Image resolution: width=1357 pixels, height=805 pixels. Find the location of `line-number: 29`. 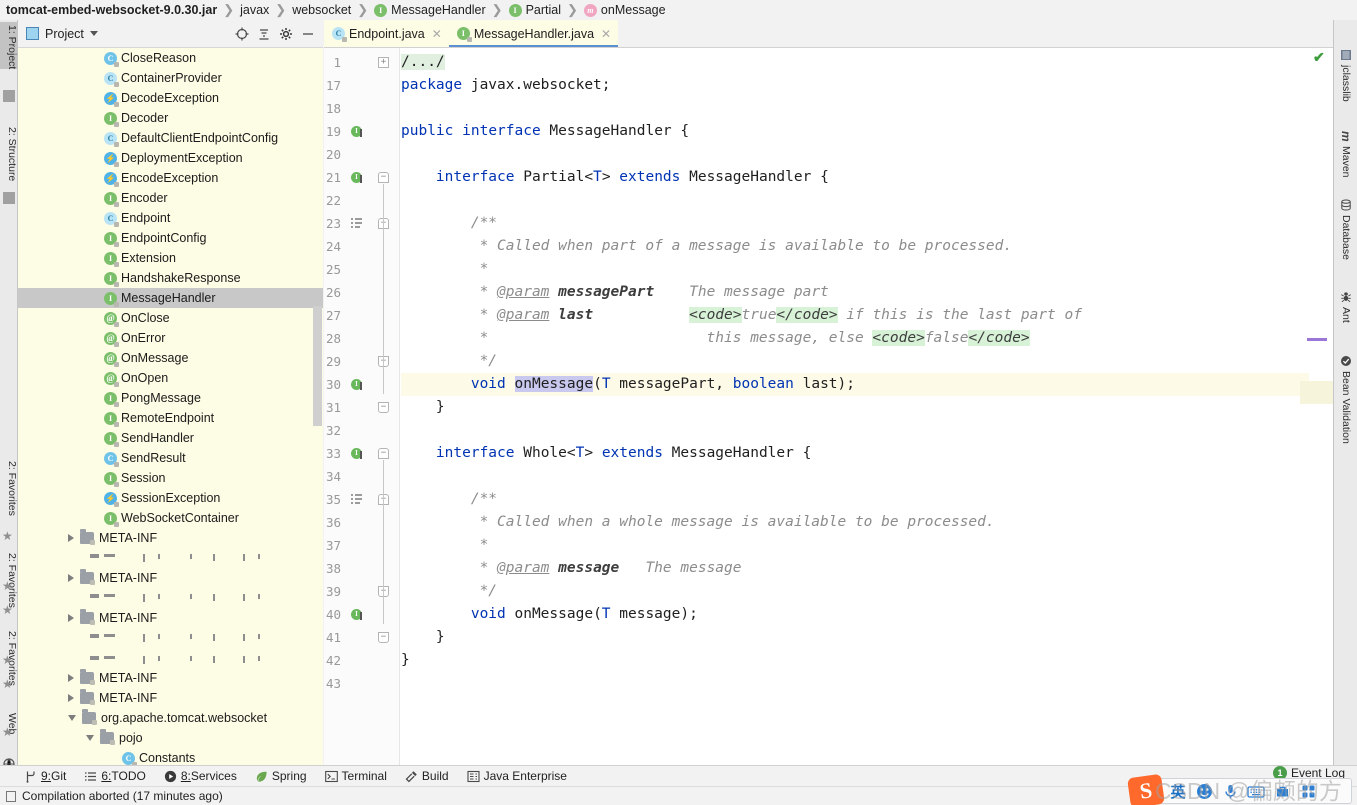

line-number: 29 is located at coordinates (332, 361).